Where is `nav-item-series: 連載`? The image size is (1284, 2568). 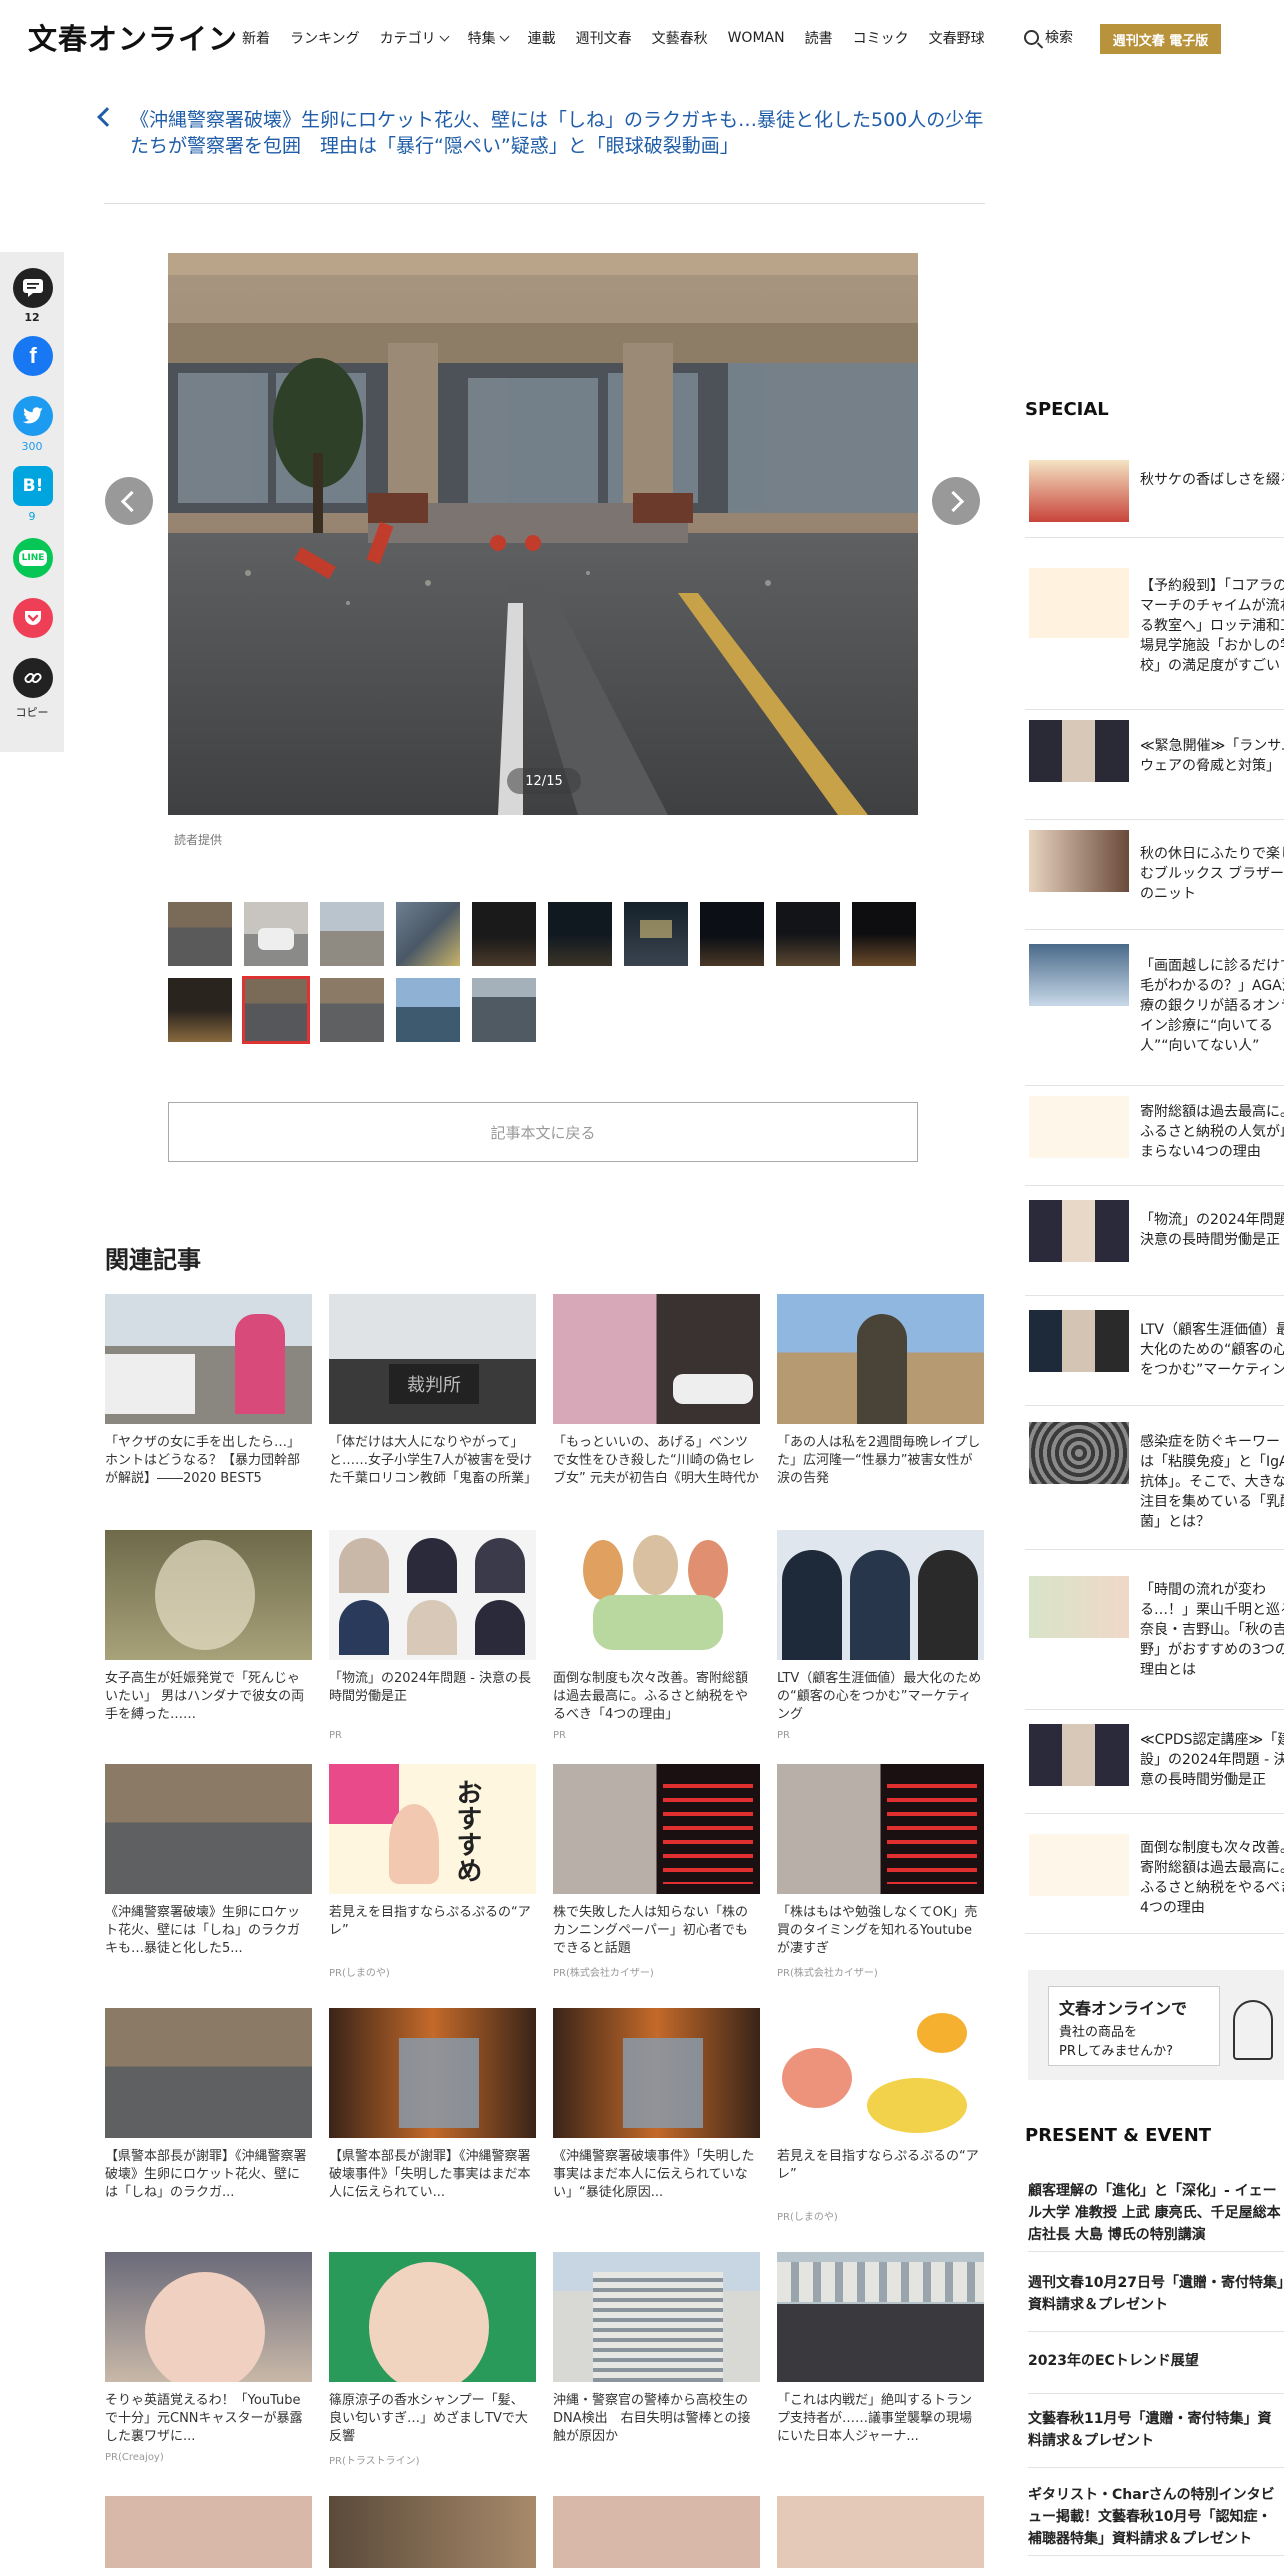
nav-item-series: 連載 is located at coordinates (542, 38).